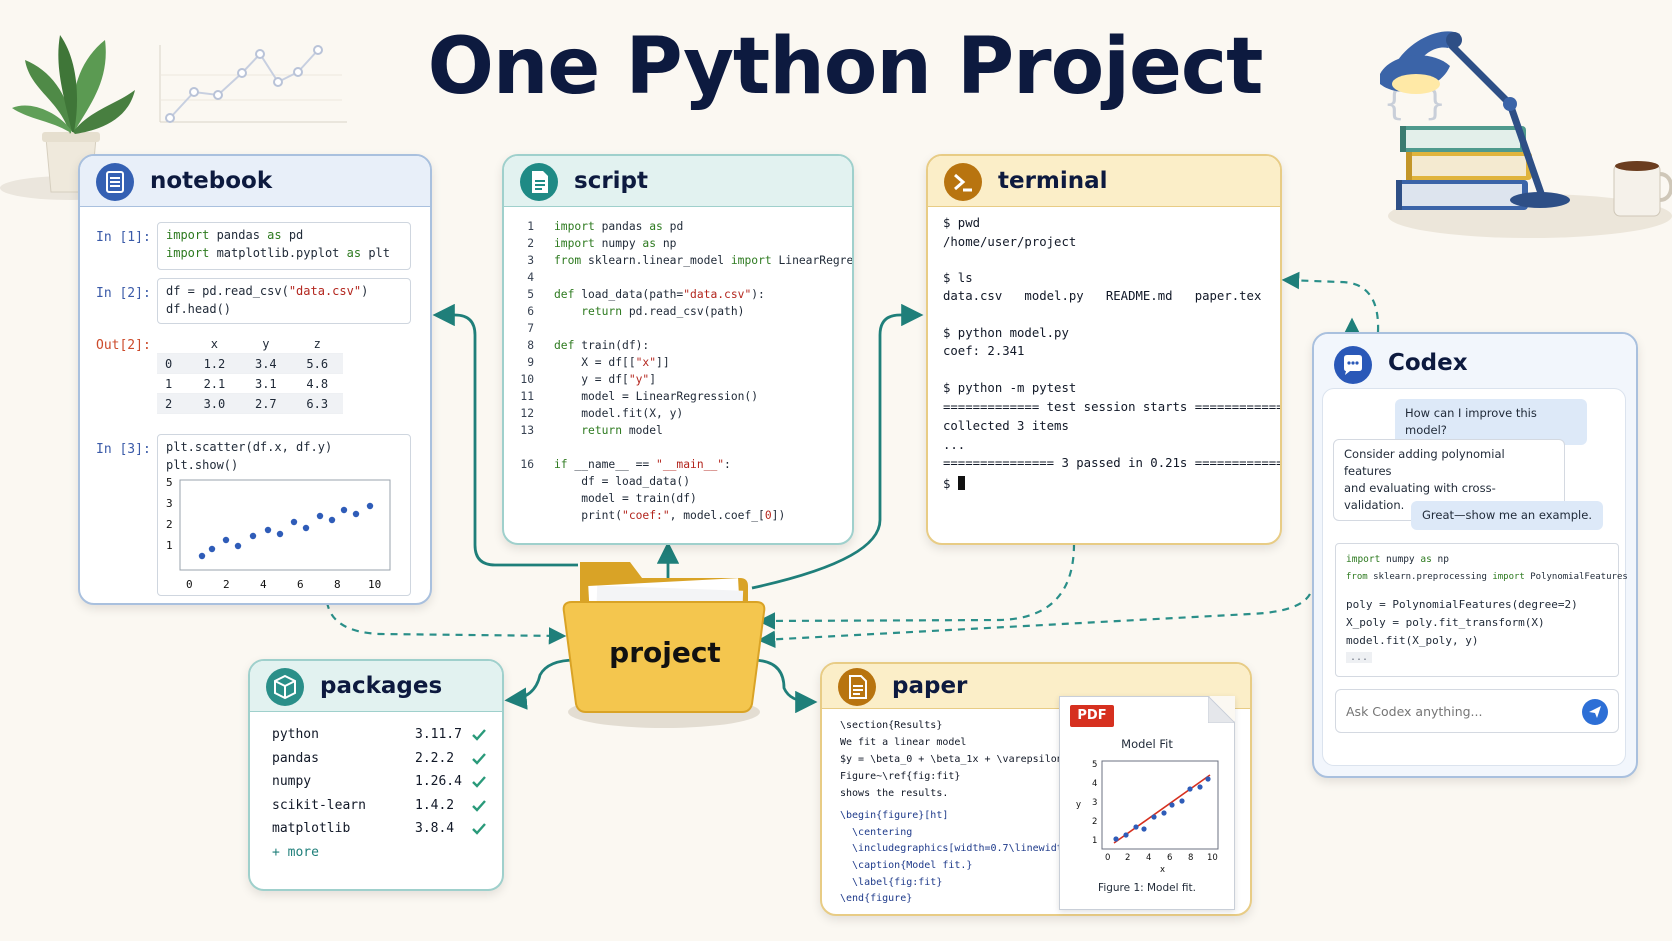 This screenshot has width=1672, height=941. I want to click on code-line: 2 import numpy as np, so click(602, 243).